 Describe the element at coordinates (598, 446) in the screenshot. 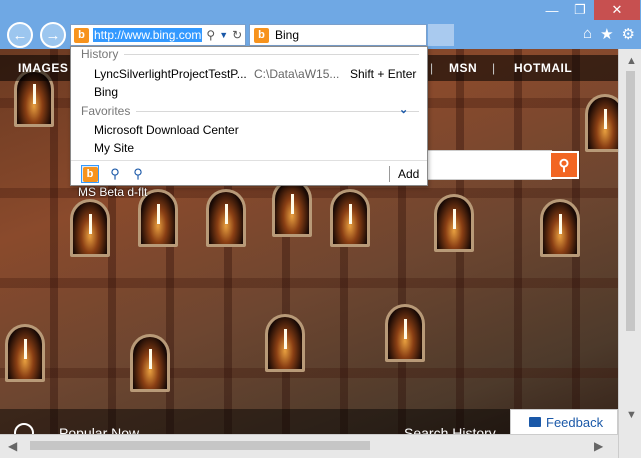

I see `scroll-right-icon: ▶` at that location.